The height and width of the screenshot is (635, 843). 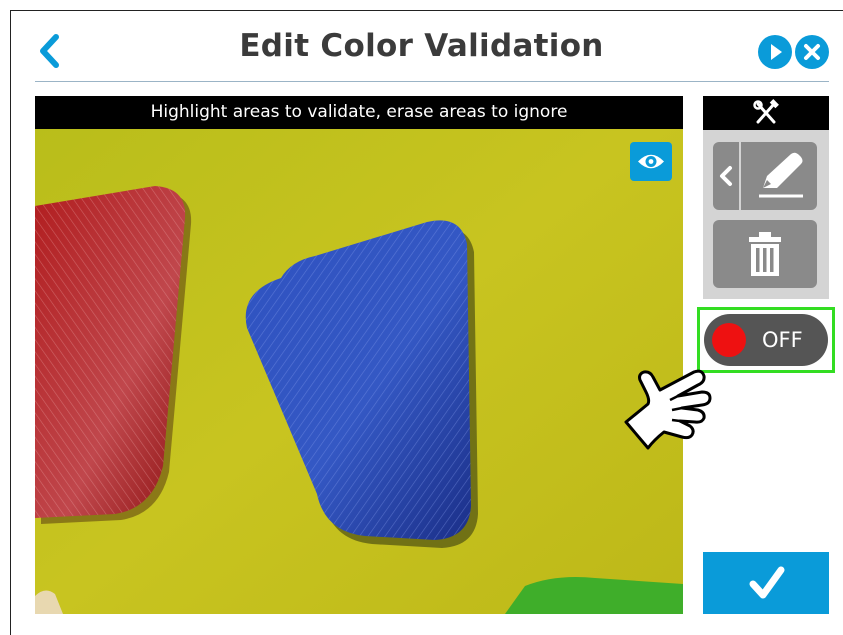 I want to click on checkmark-icon, so click(x=767, y=582).